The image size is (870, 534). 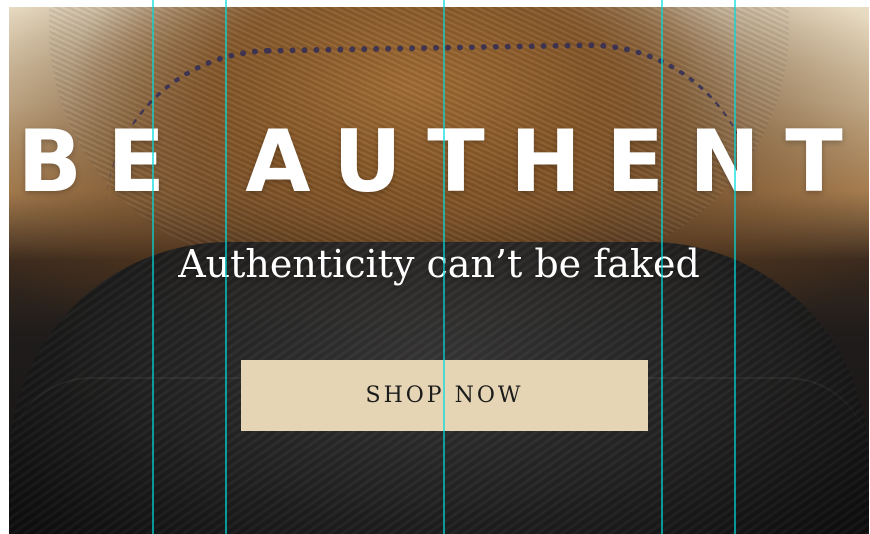 What do you see at coordinates (444, 395) in the screenshot?
I see `shop-now-button: SHOP NOW` at bounding box center [444, 395].